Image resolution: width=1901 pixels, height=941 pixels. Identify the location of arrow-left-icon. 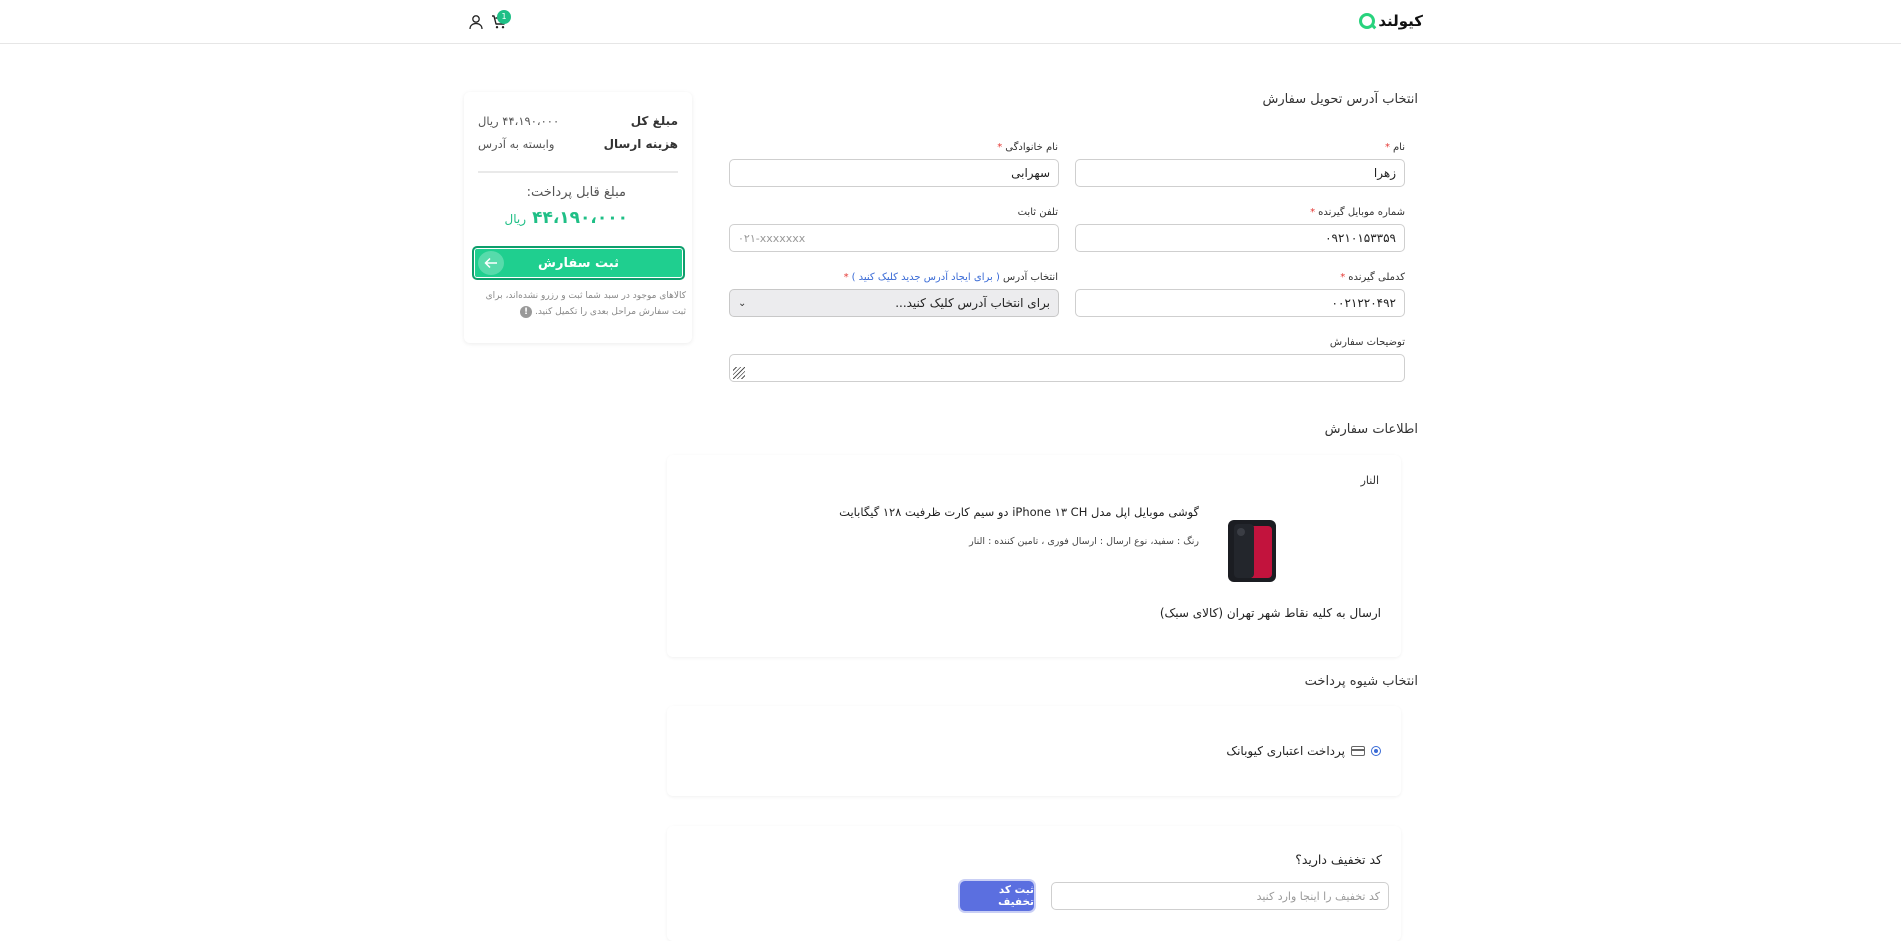
(491, 263).